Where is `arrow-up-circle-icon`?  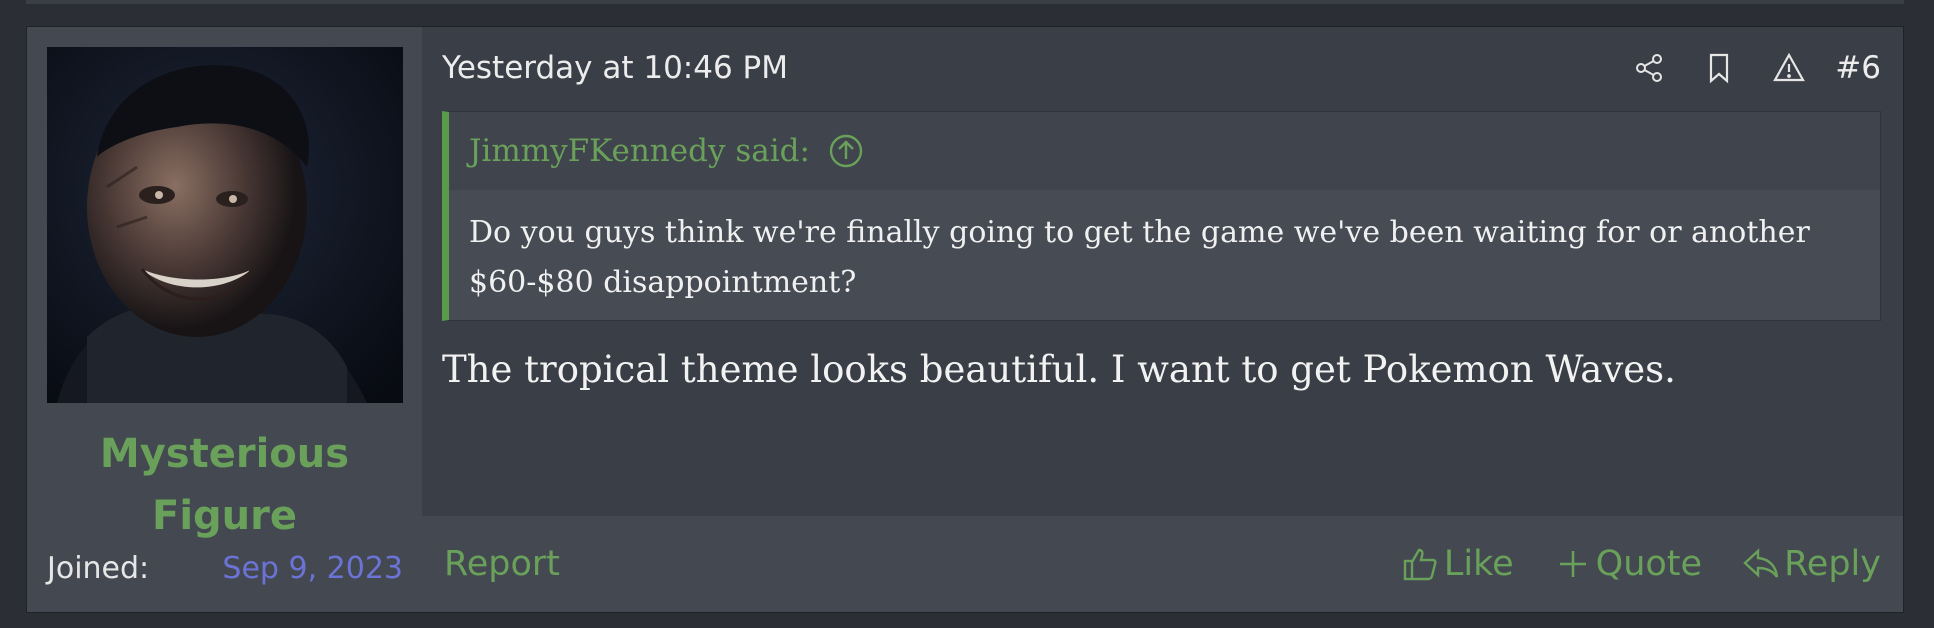
arrow-up-circle-icon is located at coordinates (846, 151).